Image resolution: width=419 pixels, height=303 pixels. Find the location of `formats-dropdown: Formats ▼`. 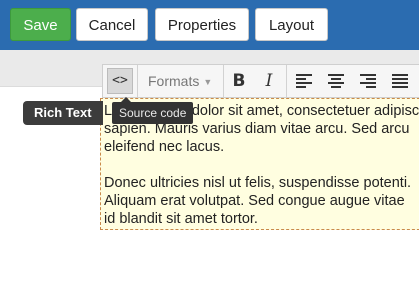

formats-dropdown: Formats ▼ is located at coordinates (180, 81).